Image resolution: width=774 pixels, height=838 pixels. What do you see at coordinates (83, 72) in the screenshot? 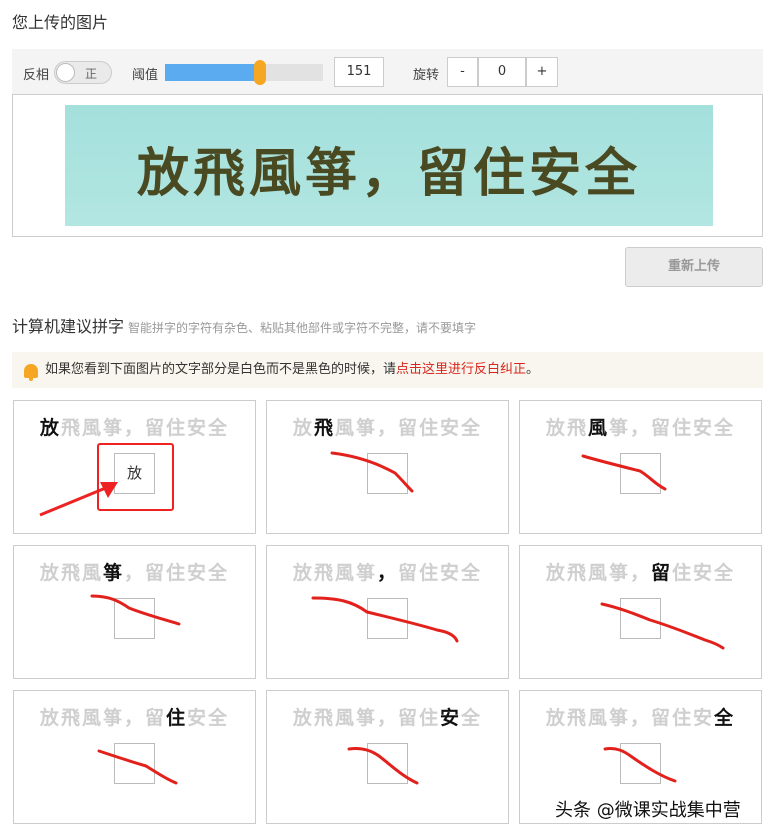
I see `invert-toggle: 正` at bounding box center [83, 72].